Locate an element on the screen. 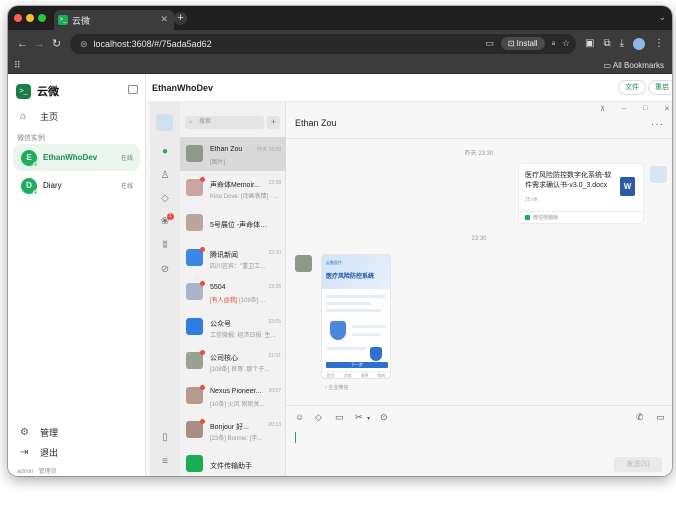  extensions-icon: ⧉ is located at coordinates (606, 44).